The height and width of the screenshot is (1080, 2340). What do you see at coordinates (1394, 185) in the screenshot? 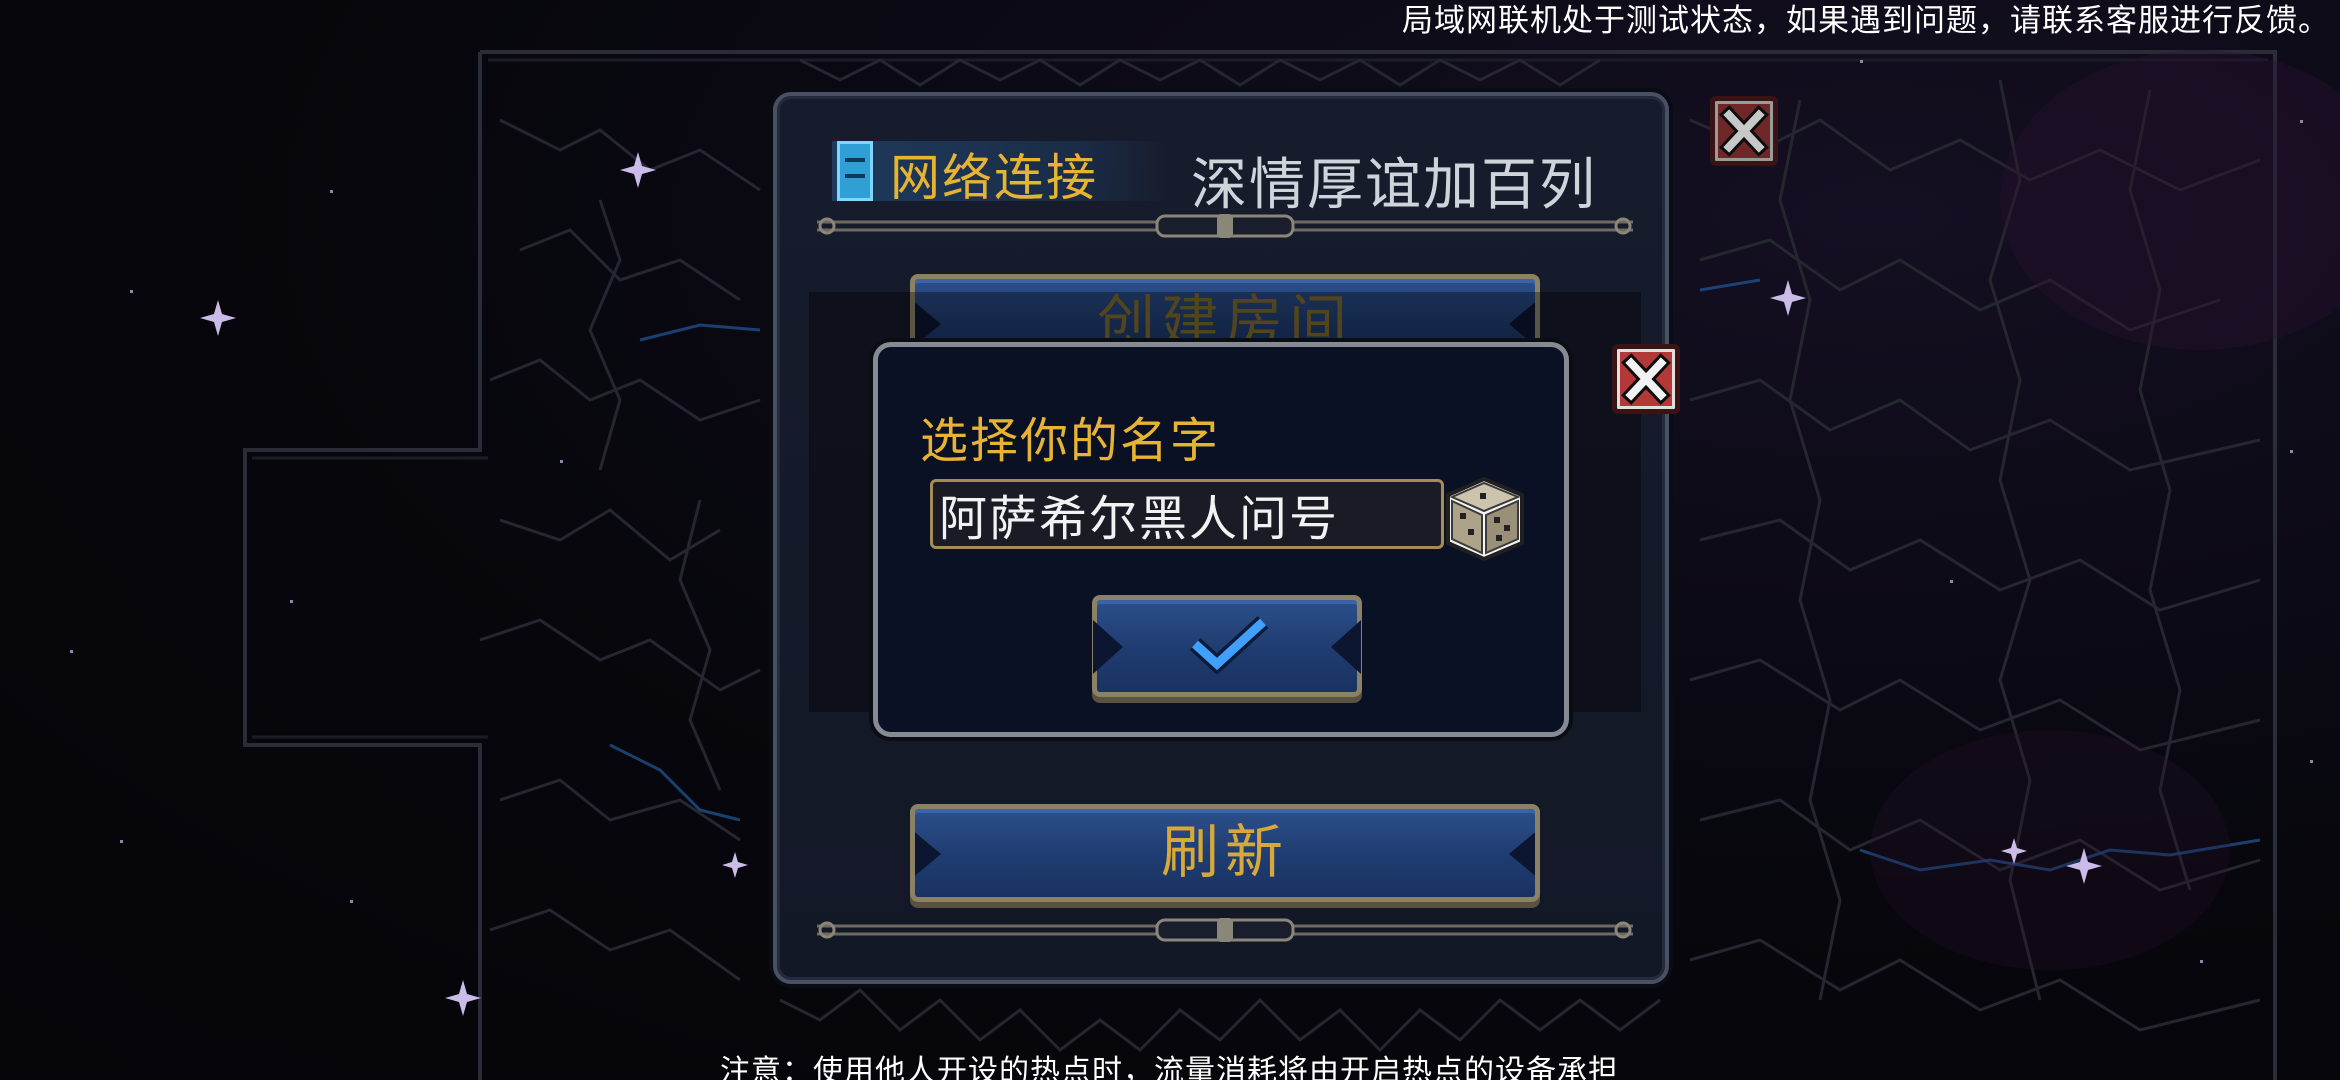
I see `player-name-display: 深情厚谊加百列` at bounding box center [1394, 185].